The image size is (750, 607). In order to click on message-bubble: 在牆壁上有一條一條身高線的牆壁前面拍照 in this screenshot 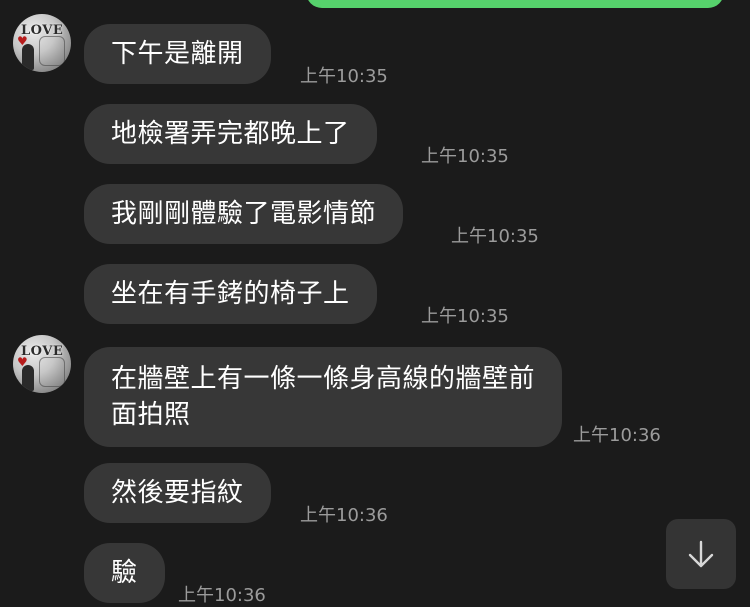, I will do `click(323, 397)`.